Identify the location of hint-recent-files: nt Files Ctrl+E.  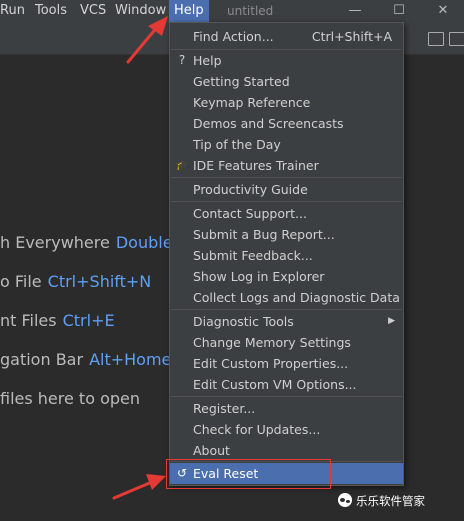
(57, 320).